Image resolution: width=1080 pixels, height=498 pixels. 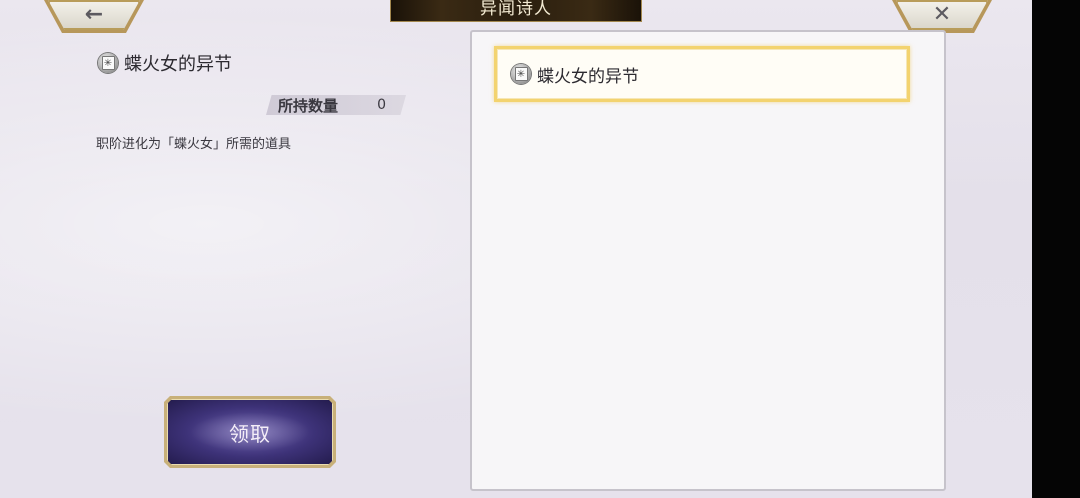 I want to click on close-icon: ✕, so click(x=942, y=14).